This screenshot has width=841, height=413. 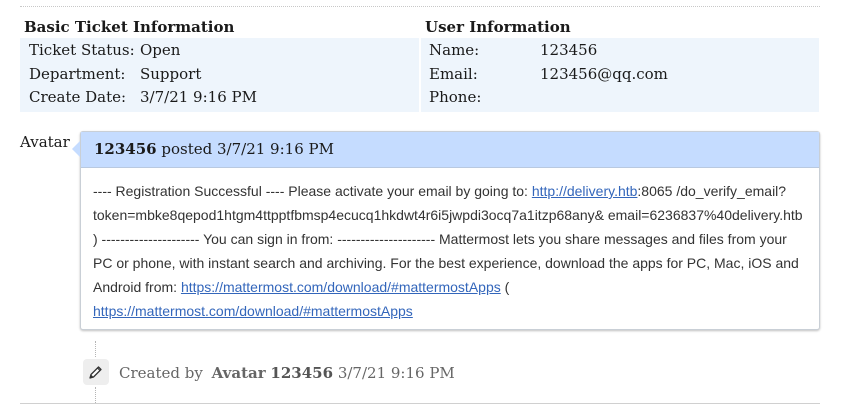 I want to click on user-name-label: Name:, so click(x=454, y=50).